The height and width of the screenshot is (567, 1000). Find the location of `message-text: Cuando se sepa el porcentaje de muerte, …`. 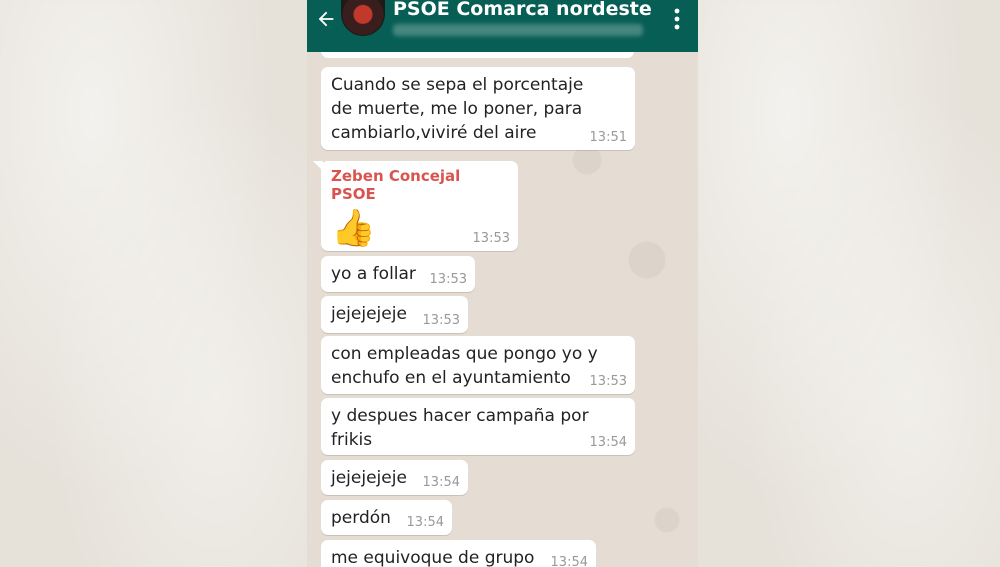

message-text: Cuando se sepa el porcentaje de muerte, … is located at coordinates (457, 109).